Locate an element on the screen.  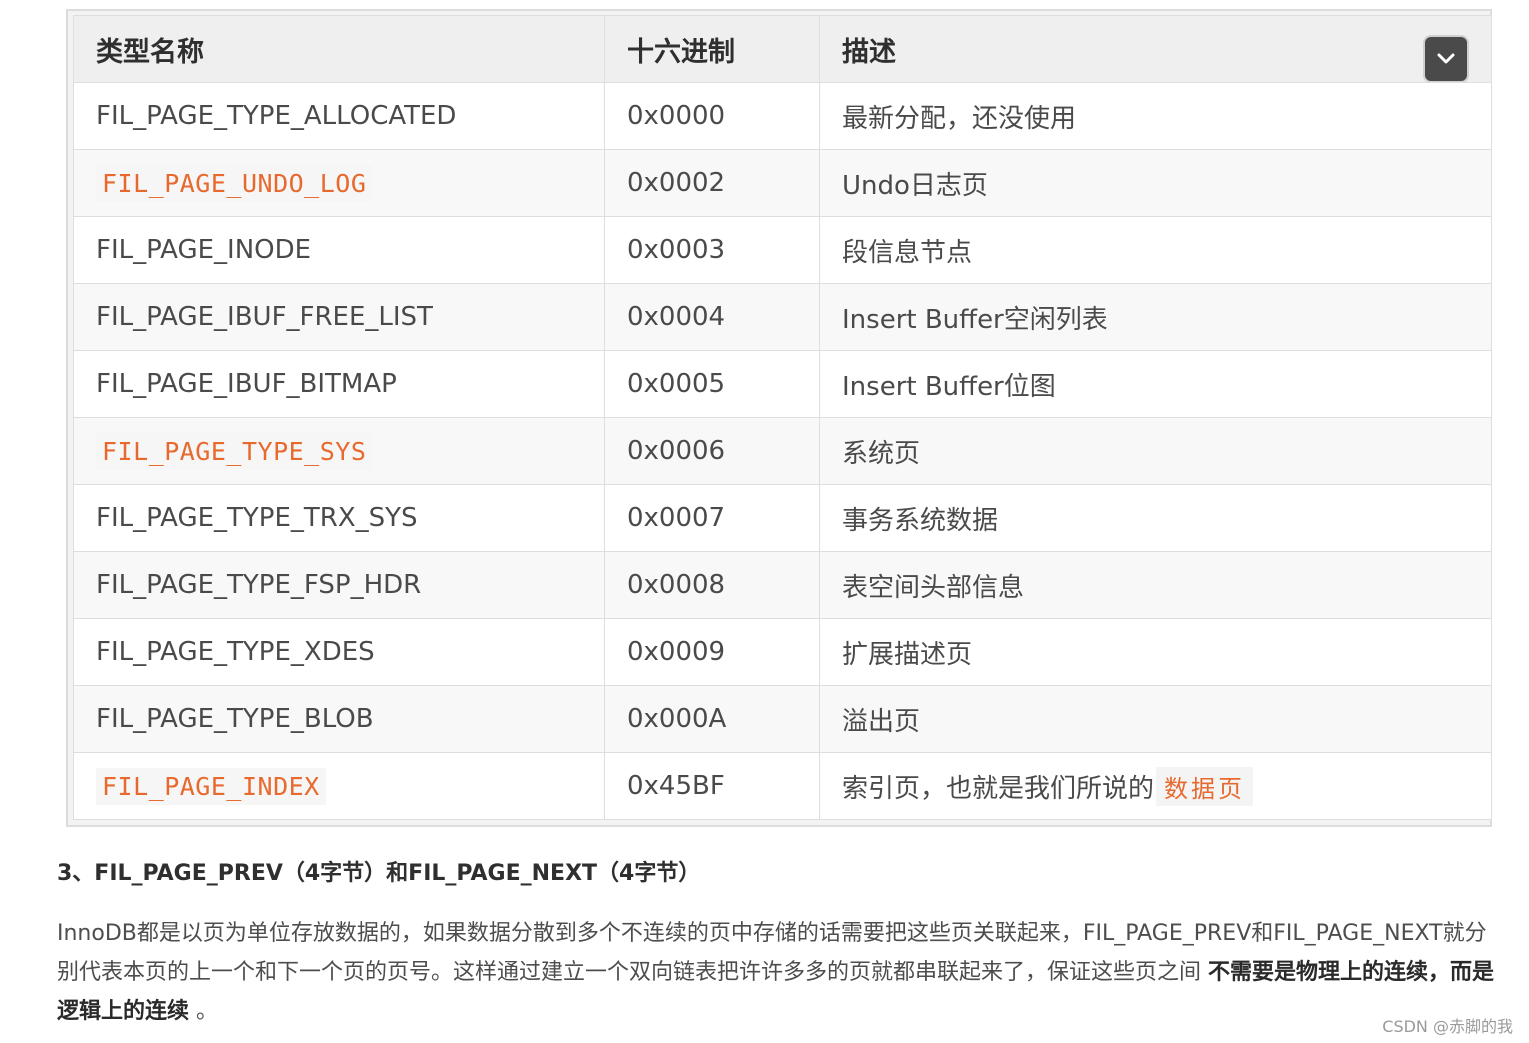
chevron-down-icon is located at coordinates (1446, 58).